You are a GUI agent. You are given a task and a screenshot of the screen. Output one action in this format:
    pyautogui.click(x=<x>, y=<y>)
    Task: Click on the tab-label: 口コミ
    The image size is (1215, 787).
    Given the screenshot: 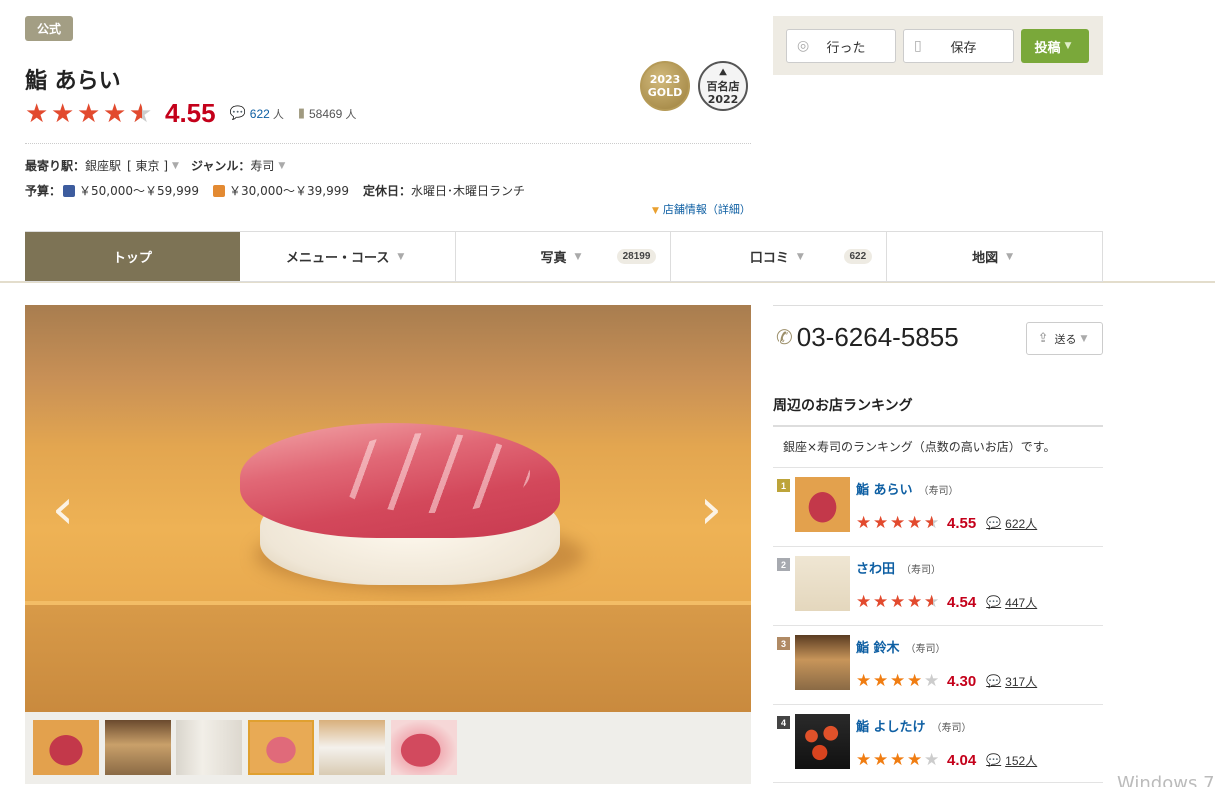 What is the action you would take?
    pyautogui.click(x=769, y=258)
    